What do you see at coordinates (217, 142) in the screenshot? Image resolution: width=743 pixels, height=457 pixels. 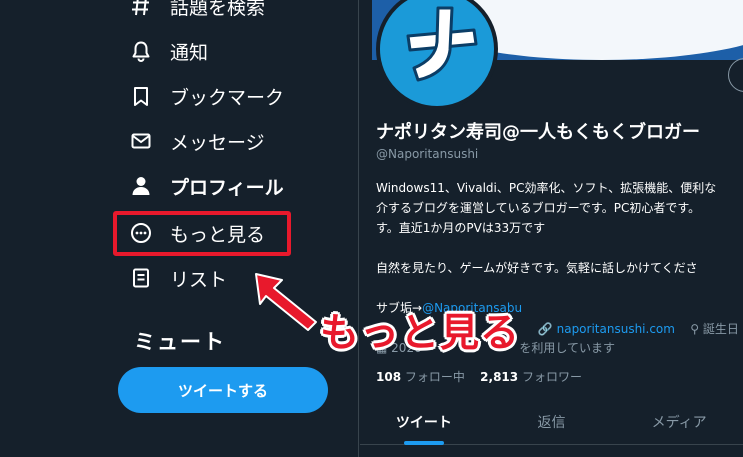 I see `sidebar-item-label: メッセージ` at bounding box center [217, 142].